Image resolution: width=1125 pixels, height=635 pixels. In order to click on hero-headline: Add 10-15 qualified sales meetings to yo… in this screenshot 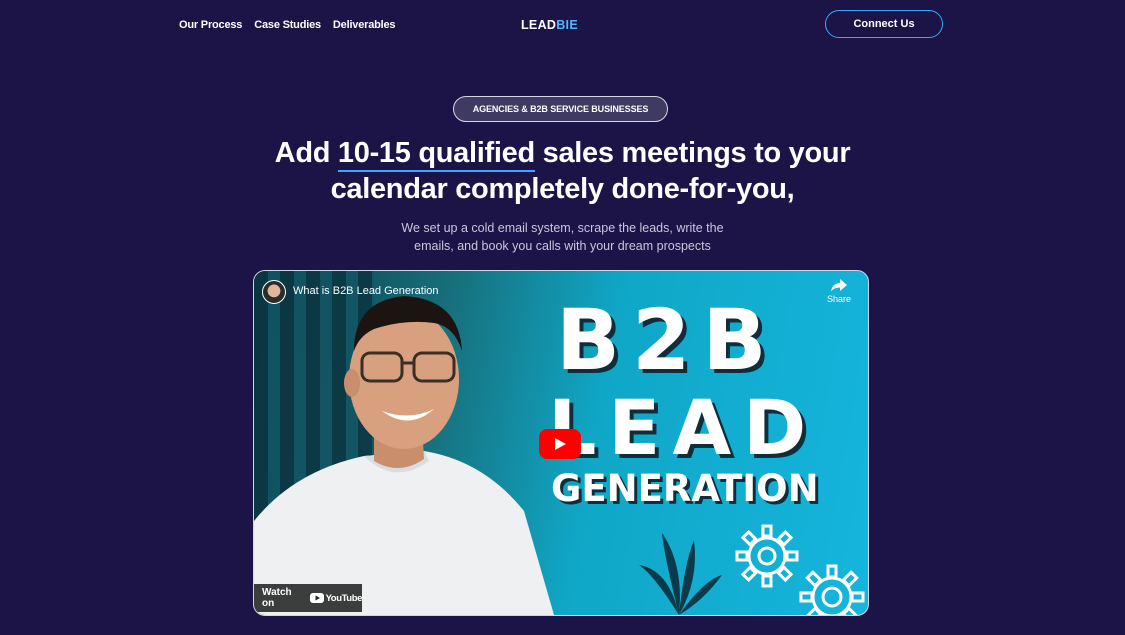, I will do `click(562, 171)`.